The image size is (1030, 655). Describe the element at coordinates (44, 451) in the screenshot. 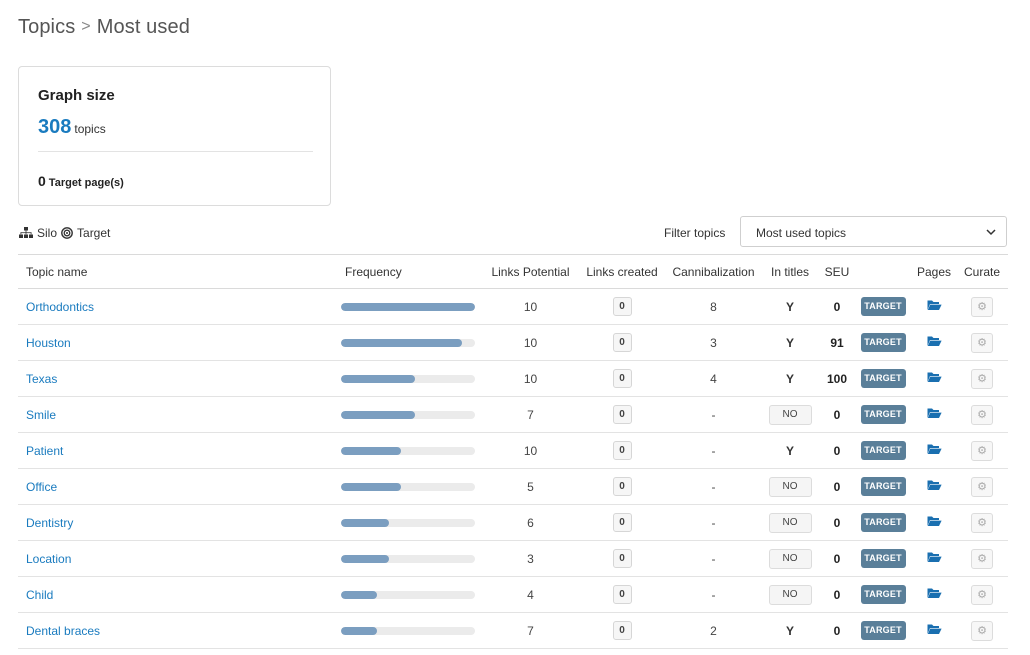

I see `topic-link: Patient` at that location.